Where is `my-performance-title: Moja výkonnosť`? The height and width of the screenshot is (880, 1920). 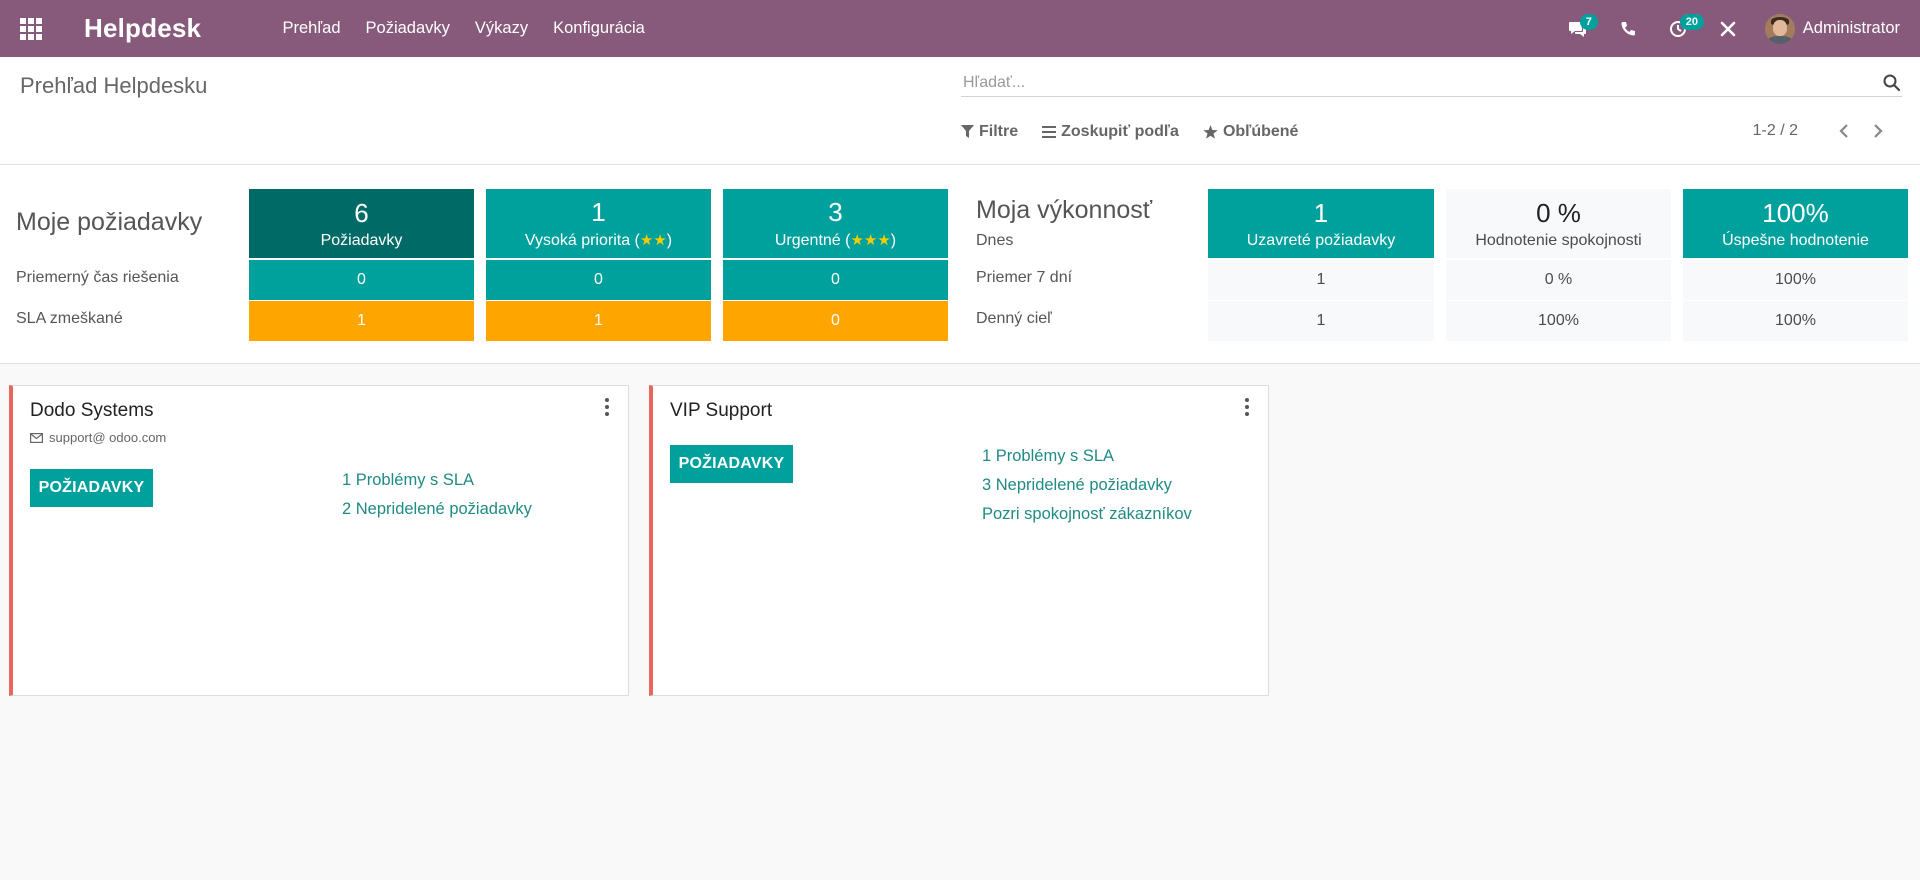 my-performance-title: Moja výkonnosť is located at coordinates (1064, 210).